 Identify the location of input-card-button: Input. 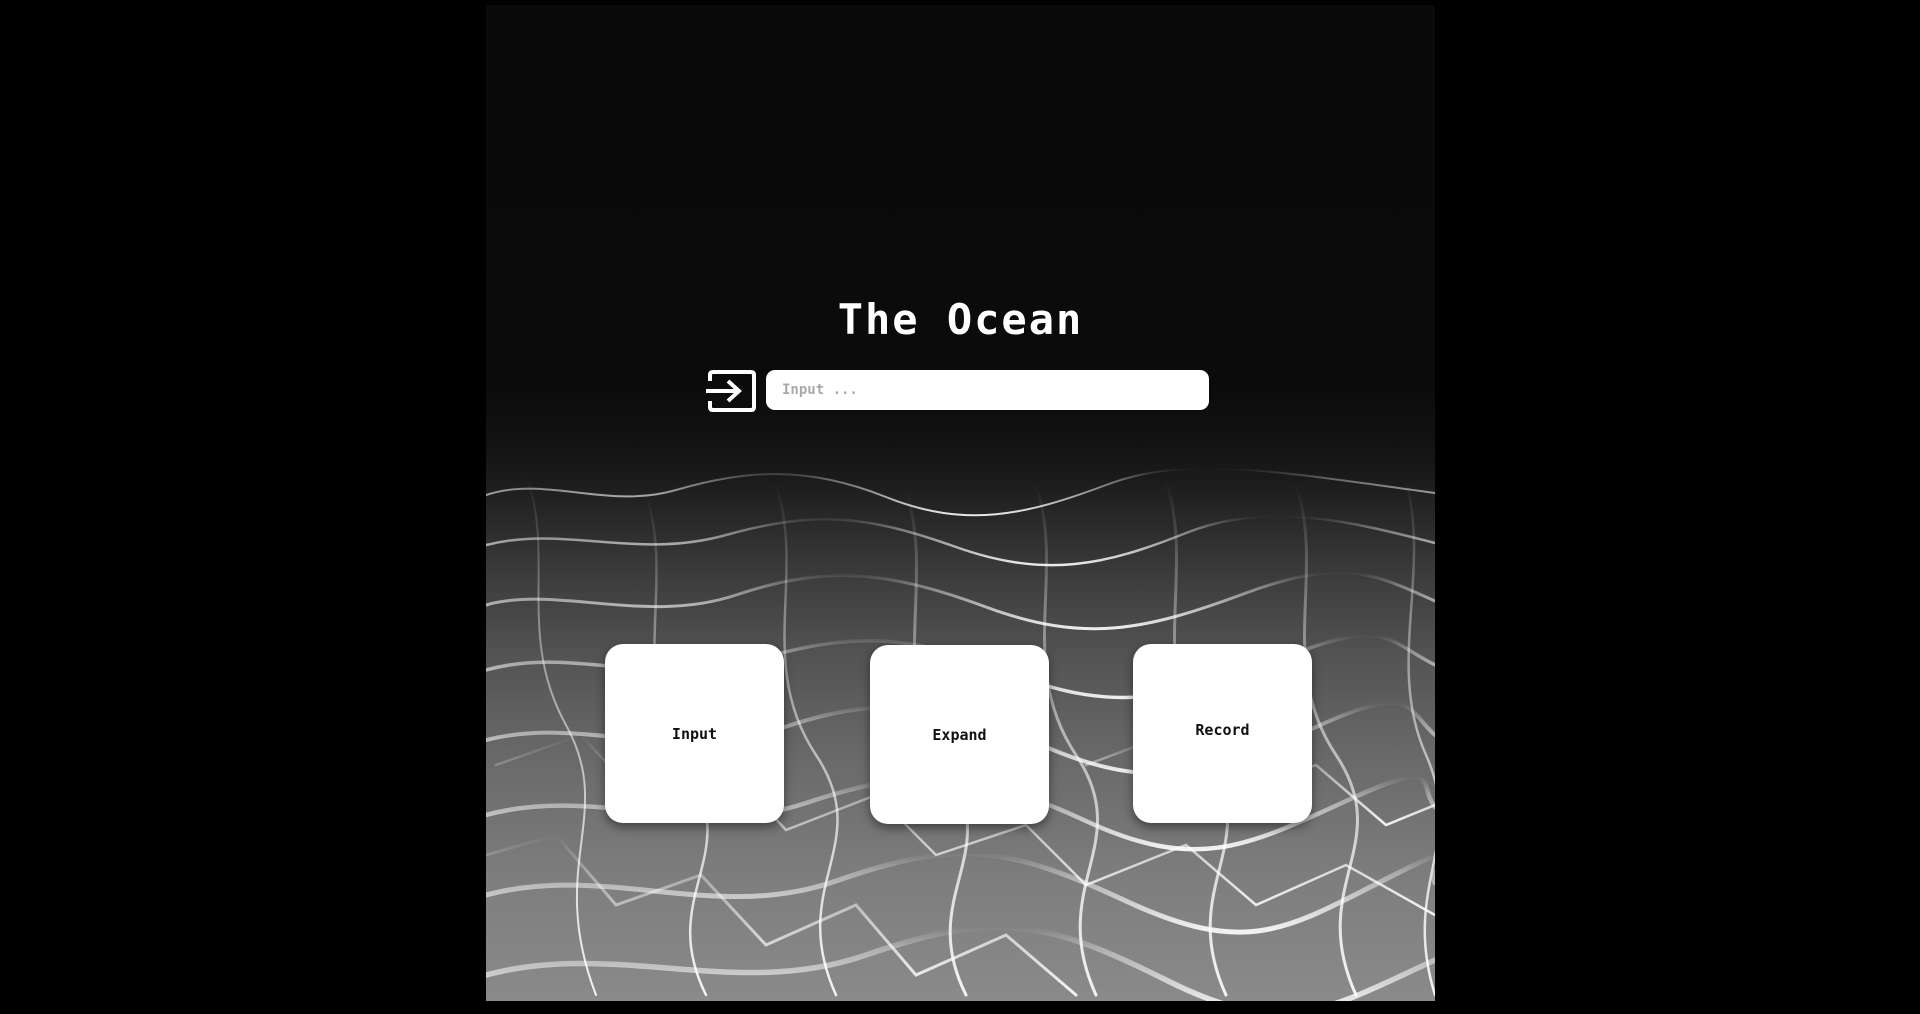
(694, 733).